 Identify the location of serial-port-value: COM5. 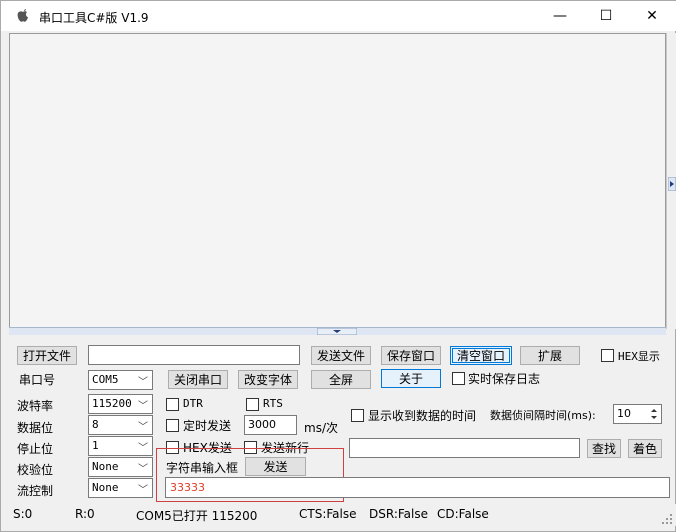
(105, 379).